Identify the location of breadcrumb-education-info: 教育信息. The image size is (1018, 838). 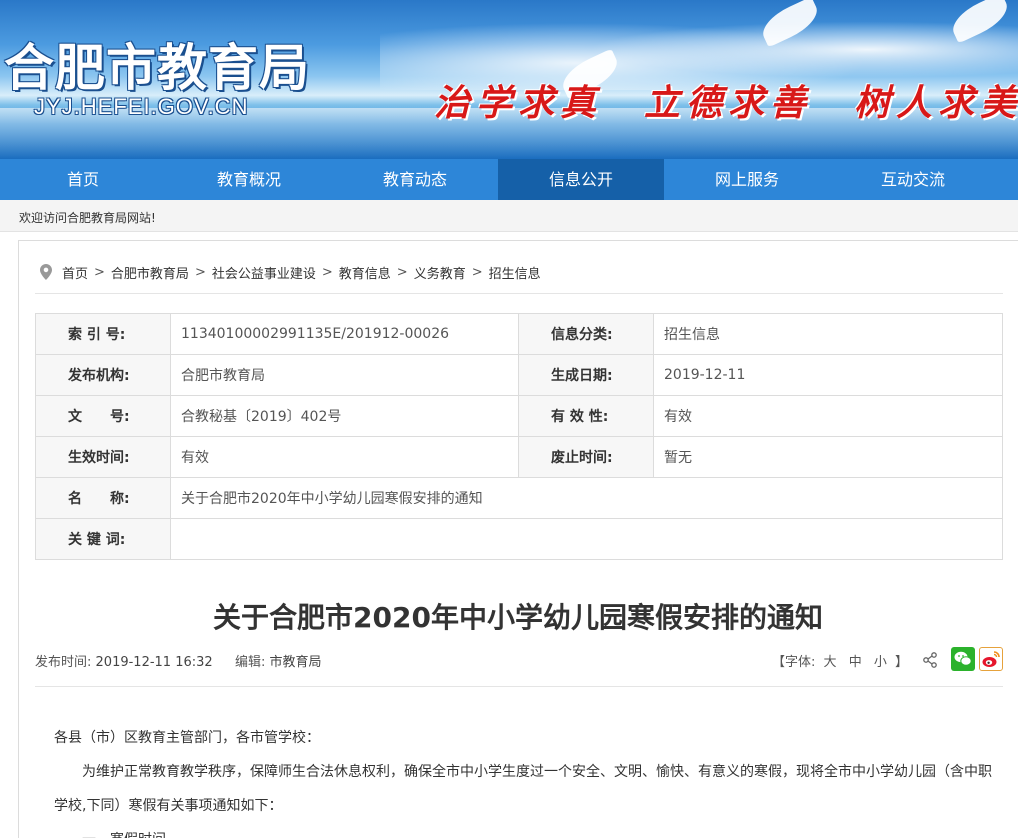
(365, 272).